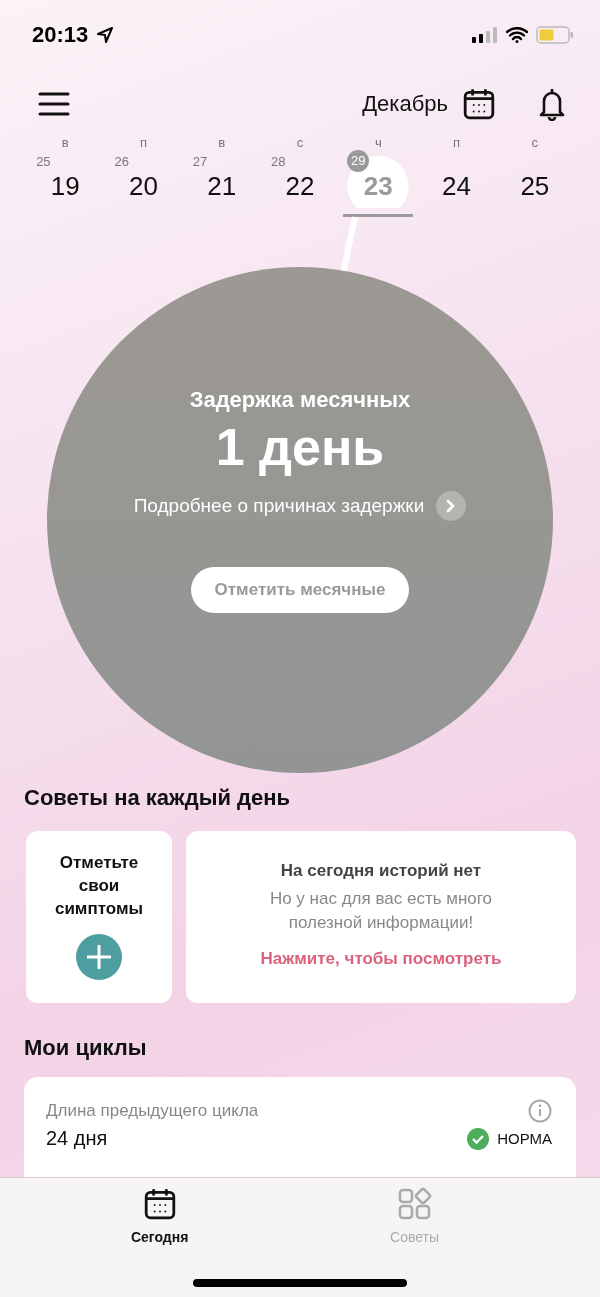 The image size is (600, 1297). I want to click on menu-button, so click(54, 104).